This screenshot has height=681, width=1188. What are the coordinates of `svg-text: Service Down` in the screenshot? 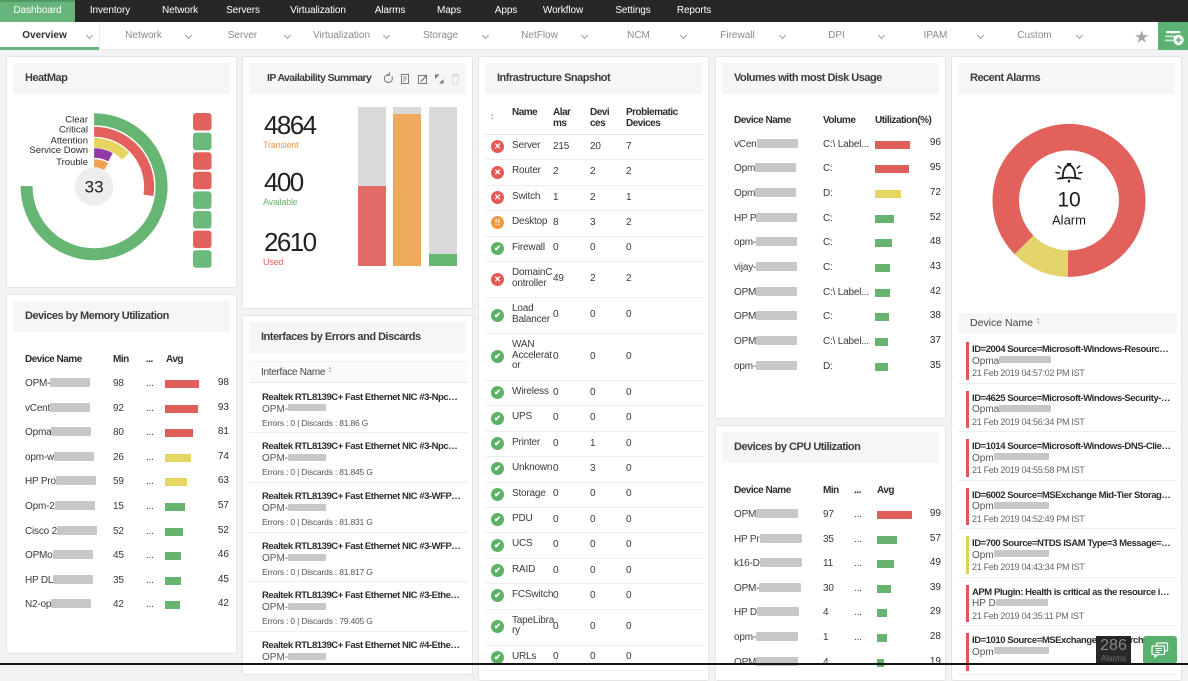 It's located at (58, 150).